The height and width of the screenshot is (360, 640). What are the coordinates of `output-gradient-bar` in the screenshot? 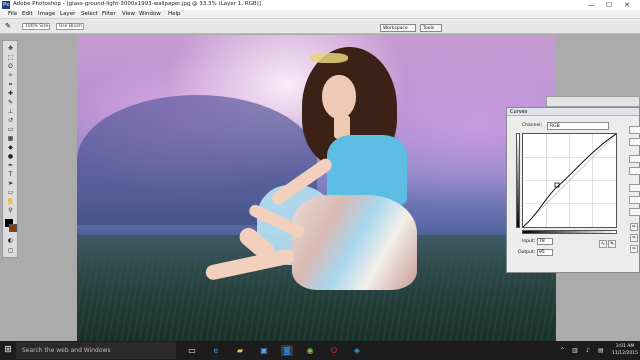 It's located at (518, 180).